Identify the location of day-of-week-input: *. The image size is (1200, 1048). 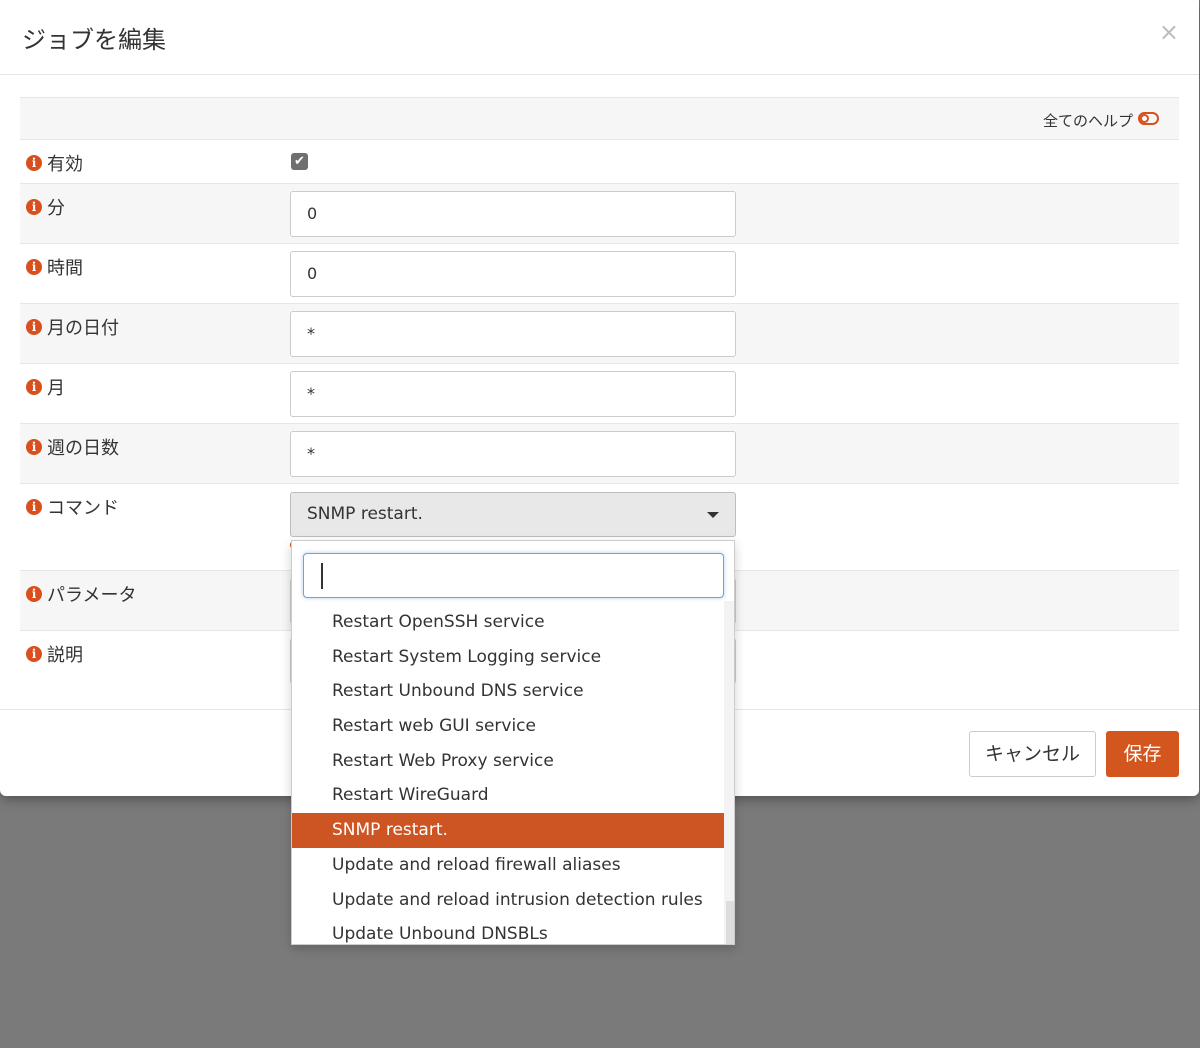
(513, 454).